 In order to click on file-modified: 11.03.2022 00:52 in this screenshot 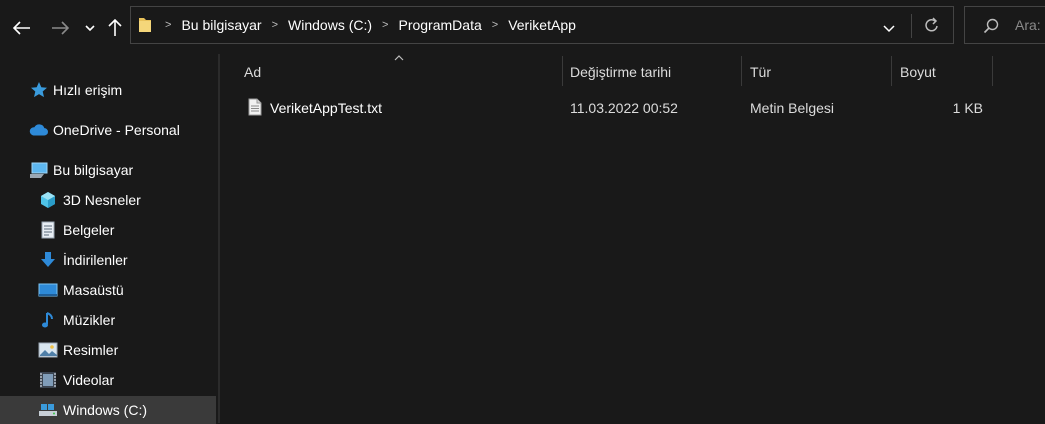, I will do `click(624, 108)`.